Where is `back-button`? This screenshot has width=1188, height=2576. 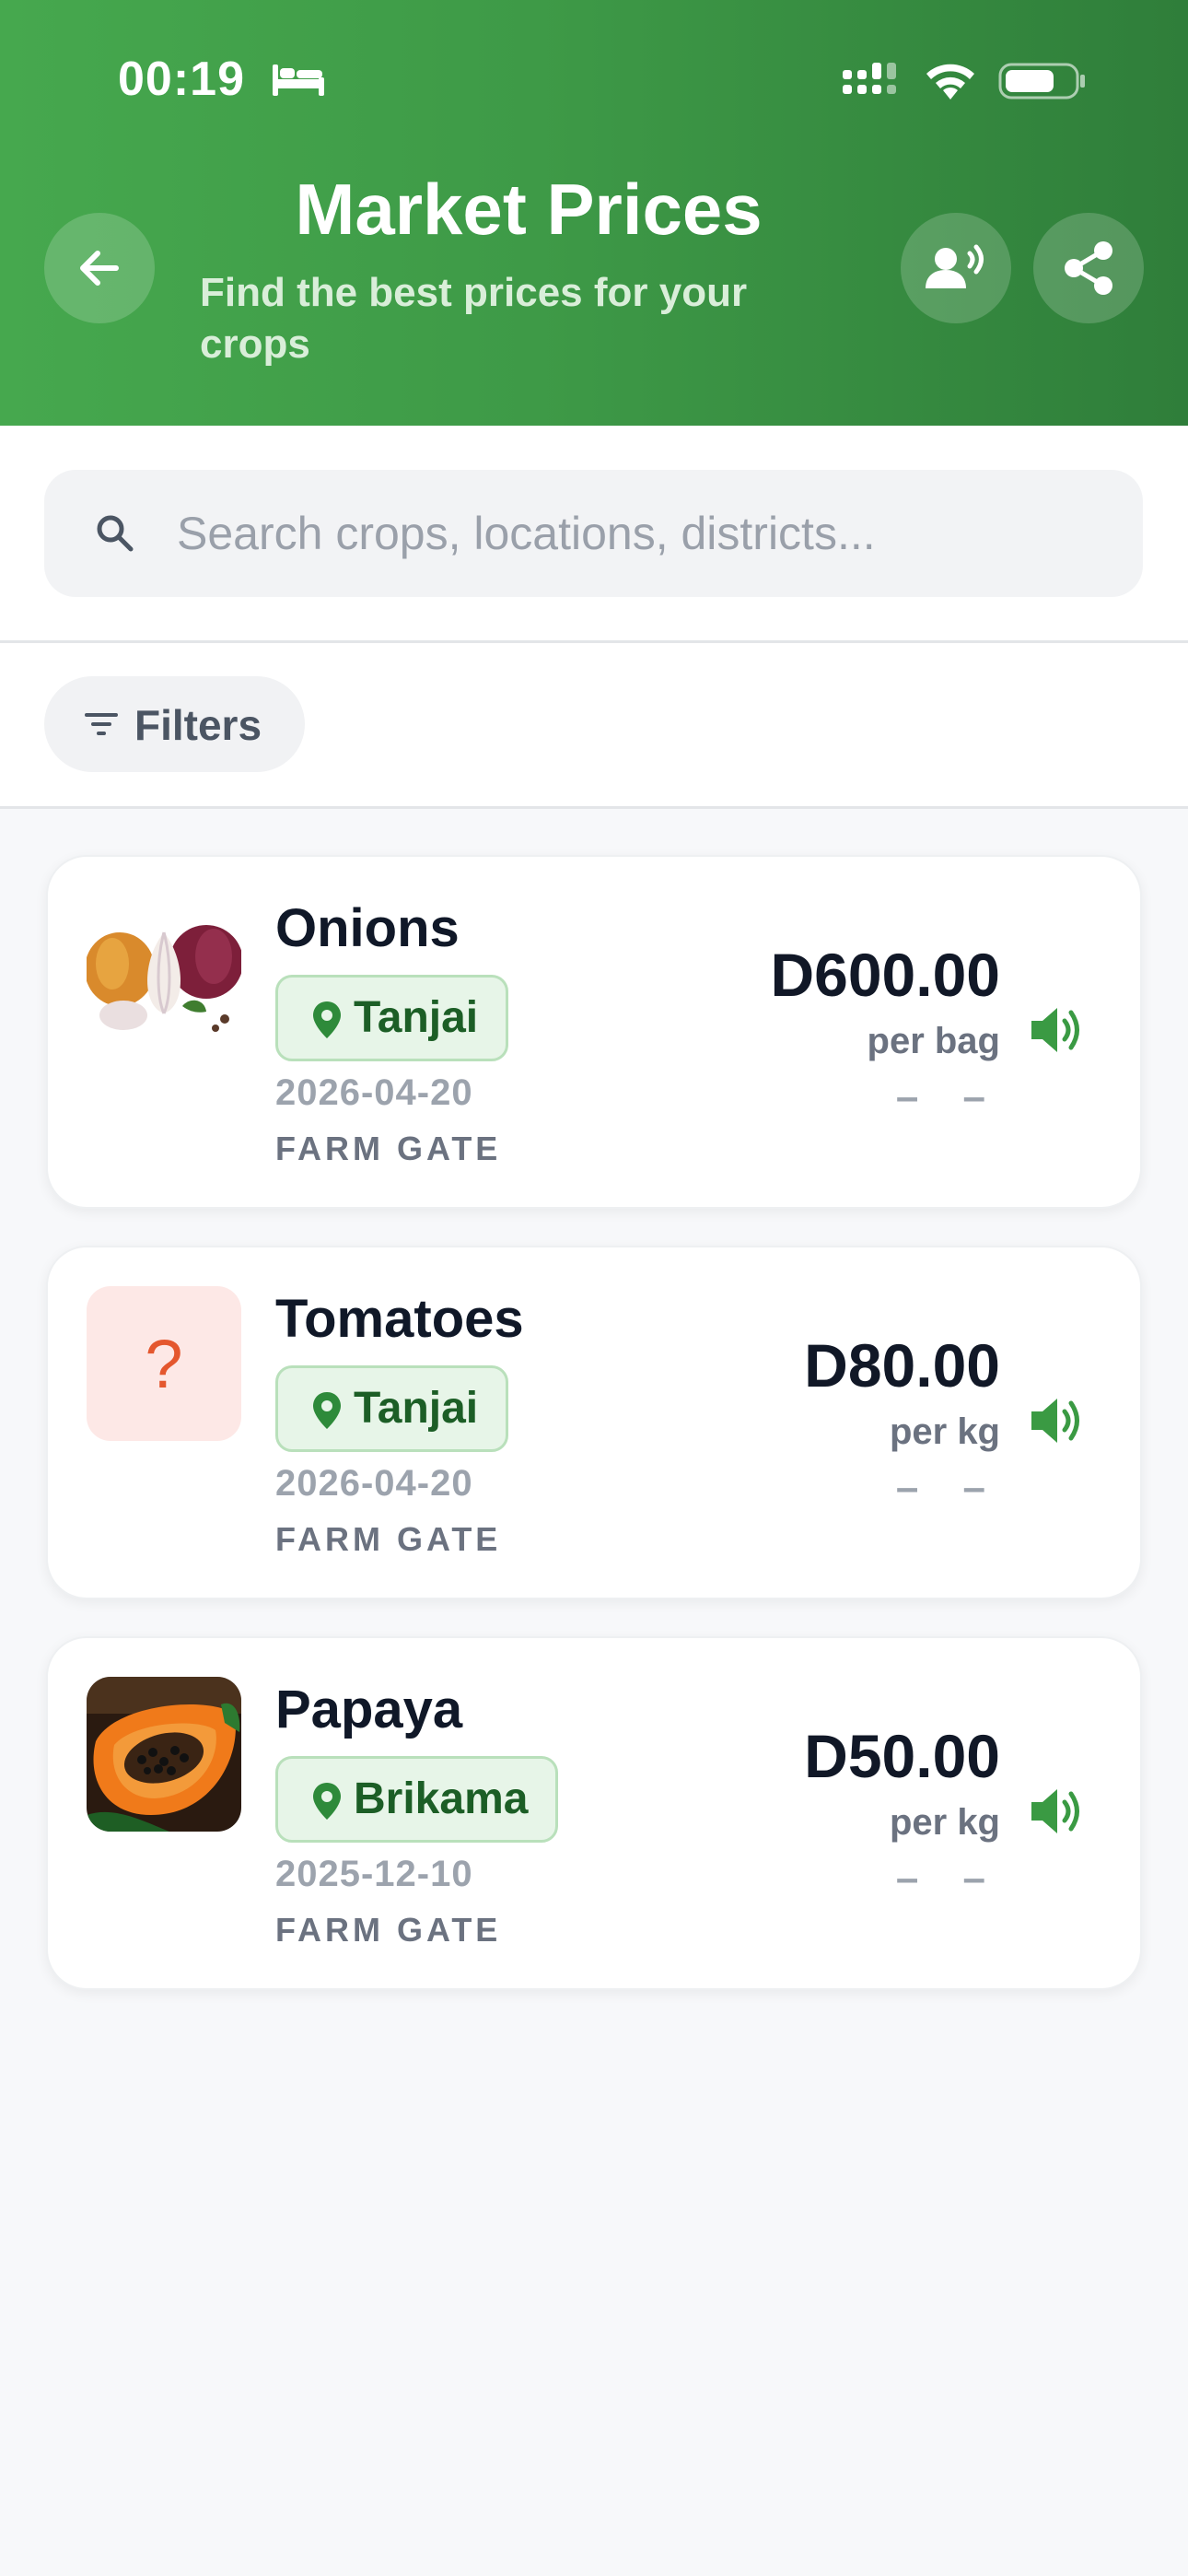 back-button is located at coordinates (99, 268).